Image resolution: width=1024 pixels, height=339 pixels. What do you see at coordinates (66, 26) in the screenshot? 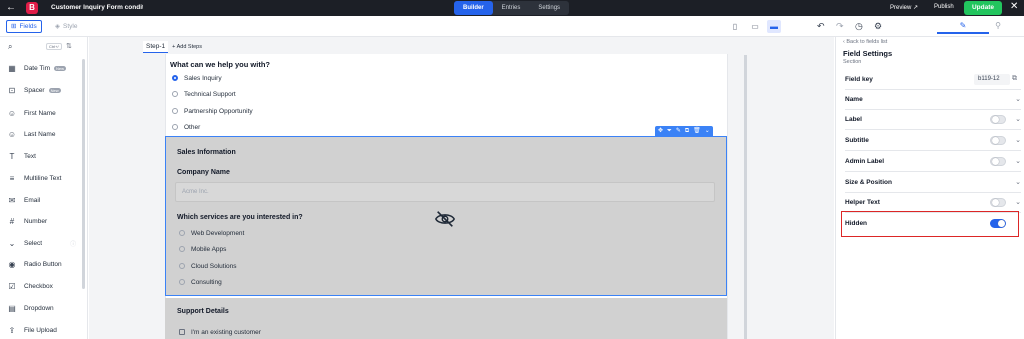
I see `tab-style: ◈ Style` at bounding box center [66, 26].